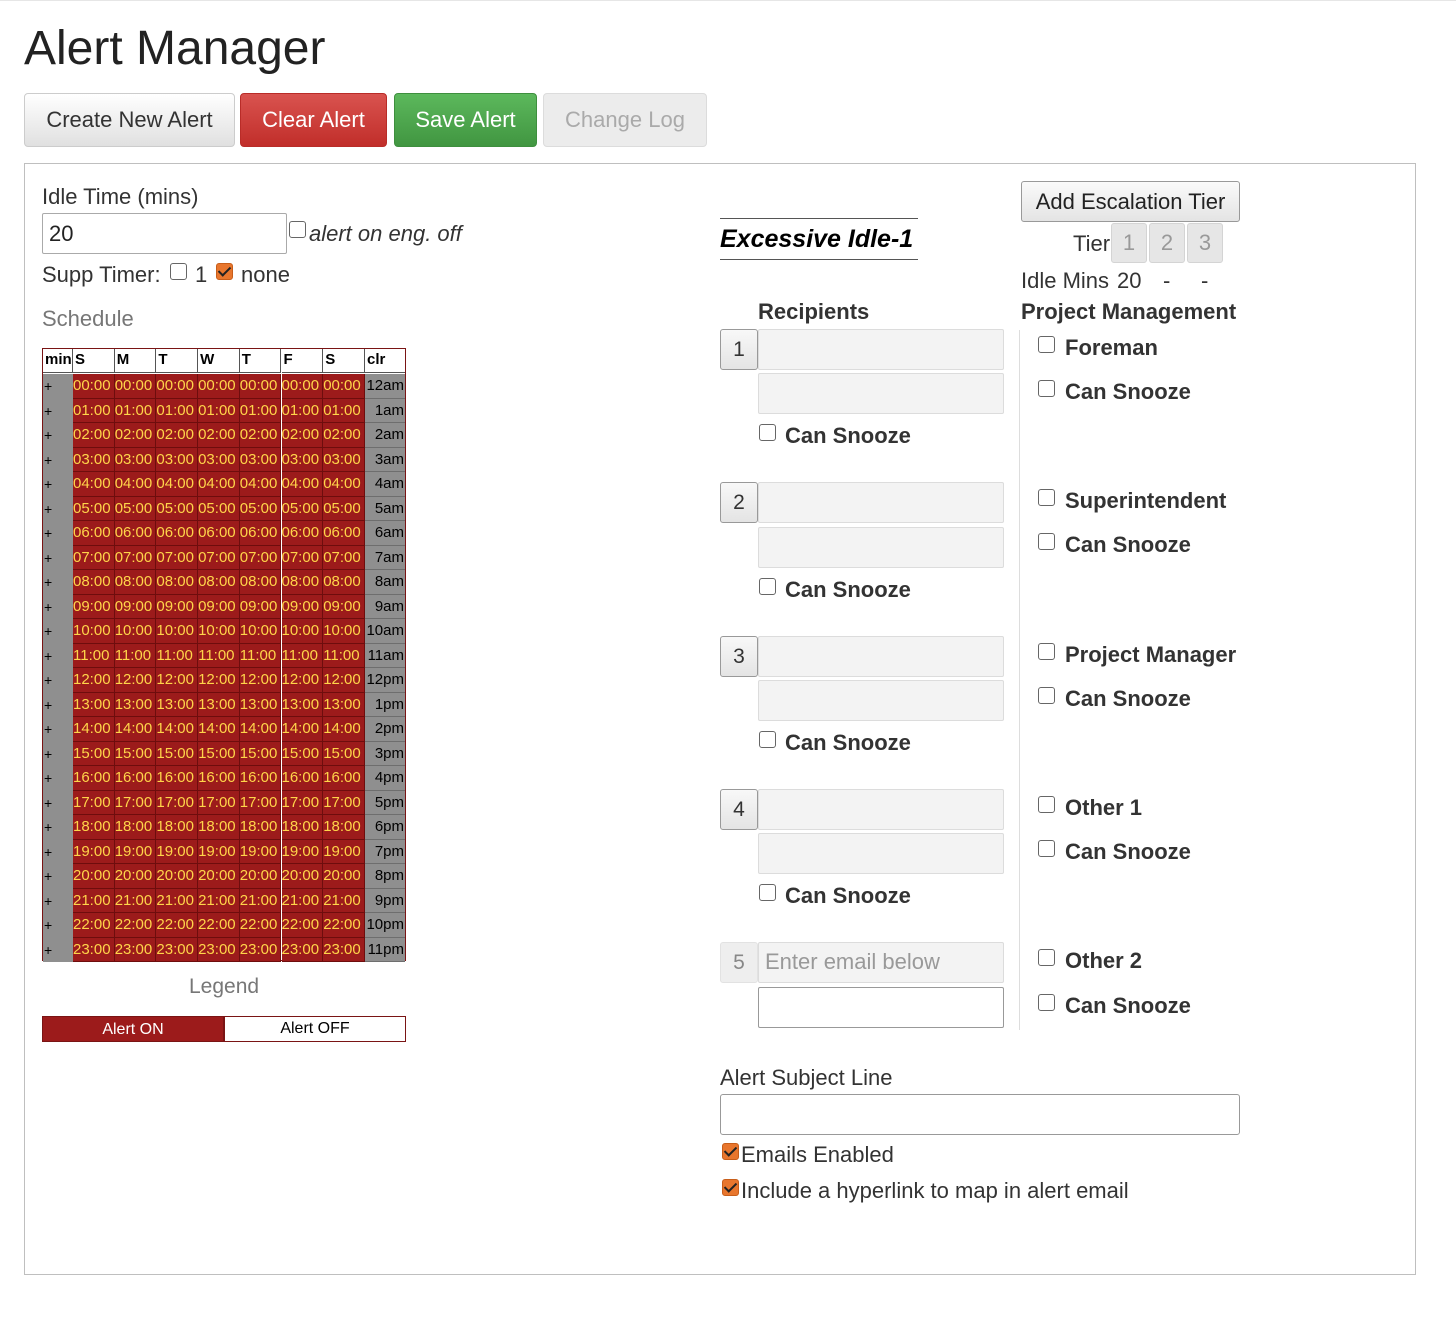  What do you see at coordinates (881, 547) in the screenshot?
I see `recipient-2-email-input` at bounding box center [881, 547].